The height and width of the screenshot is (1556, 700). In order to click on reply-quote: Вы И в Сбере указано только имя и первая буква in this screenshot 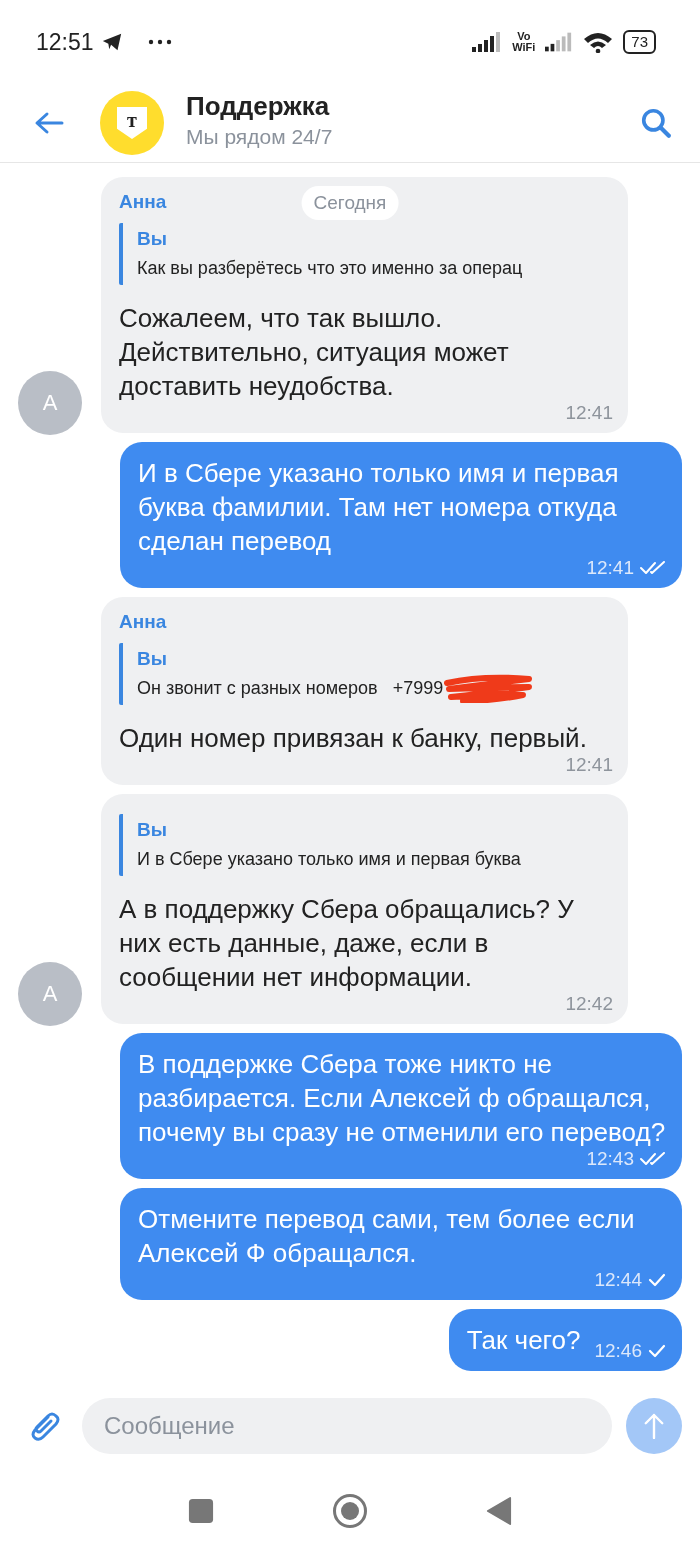, I will do `click(366, 845)`.